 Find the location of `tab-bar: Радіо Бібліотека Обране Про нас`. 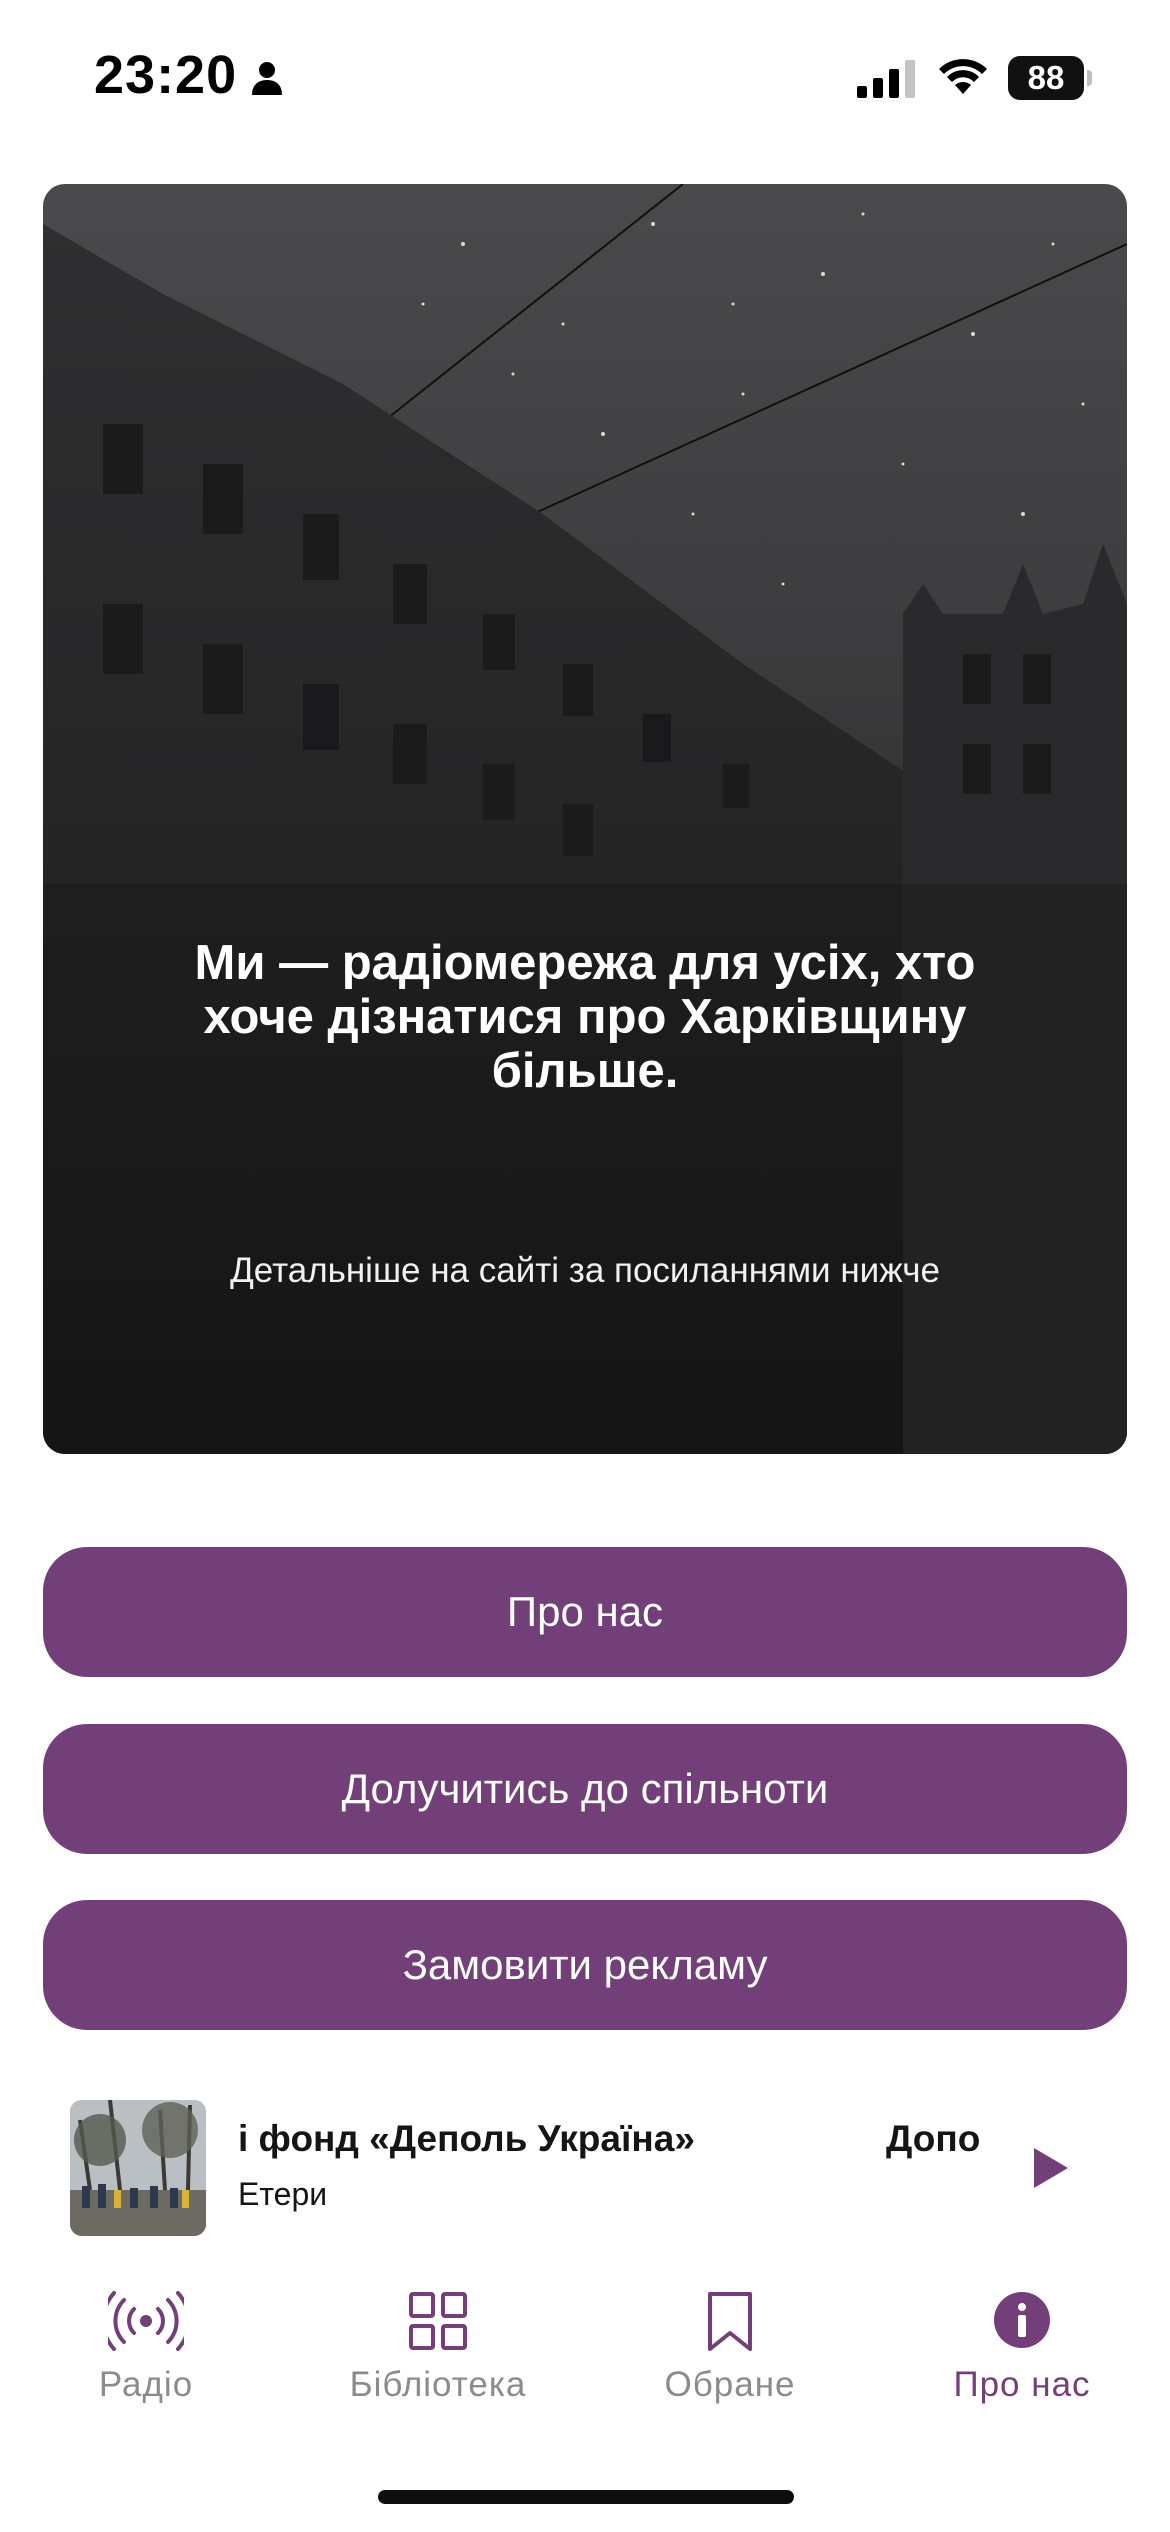

tab-bar: Радіо Бібліотека Обране Про нас is located at coordinates (585, 2392).